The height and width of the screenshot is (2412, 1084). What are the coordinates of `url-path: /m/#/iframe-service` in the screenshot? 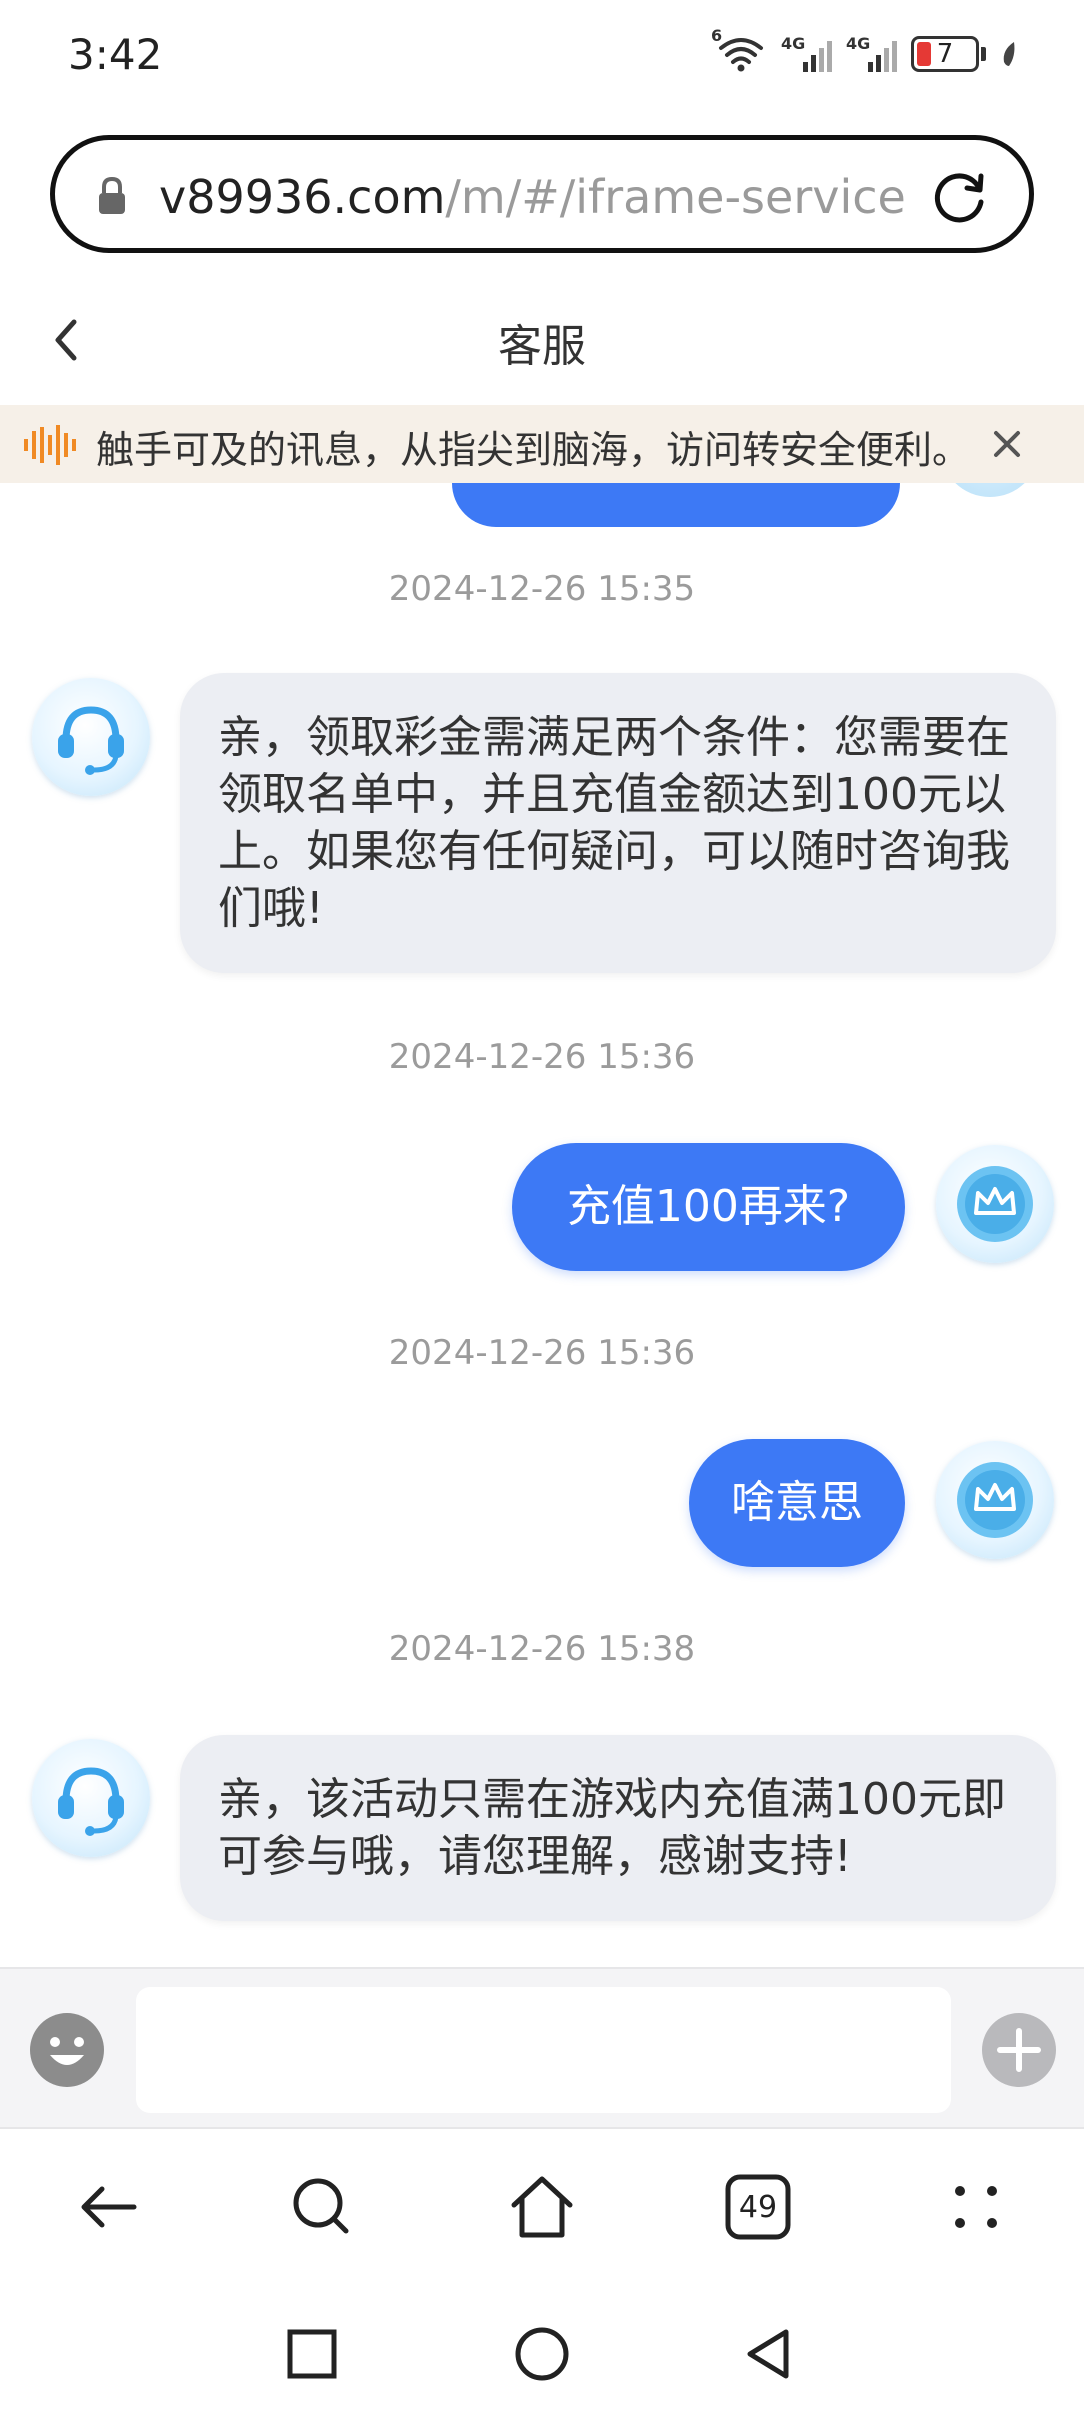 It's located at (675, 197).